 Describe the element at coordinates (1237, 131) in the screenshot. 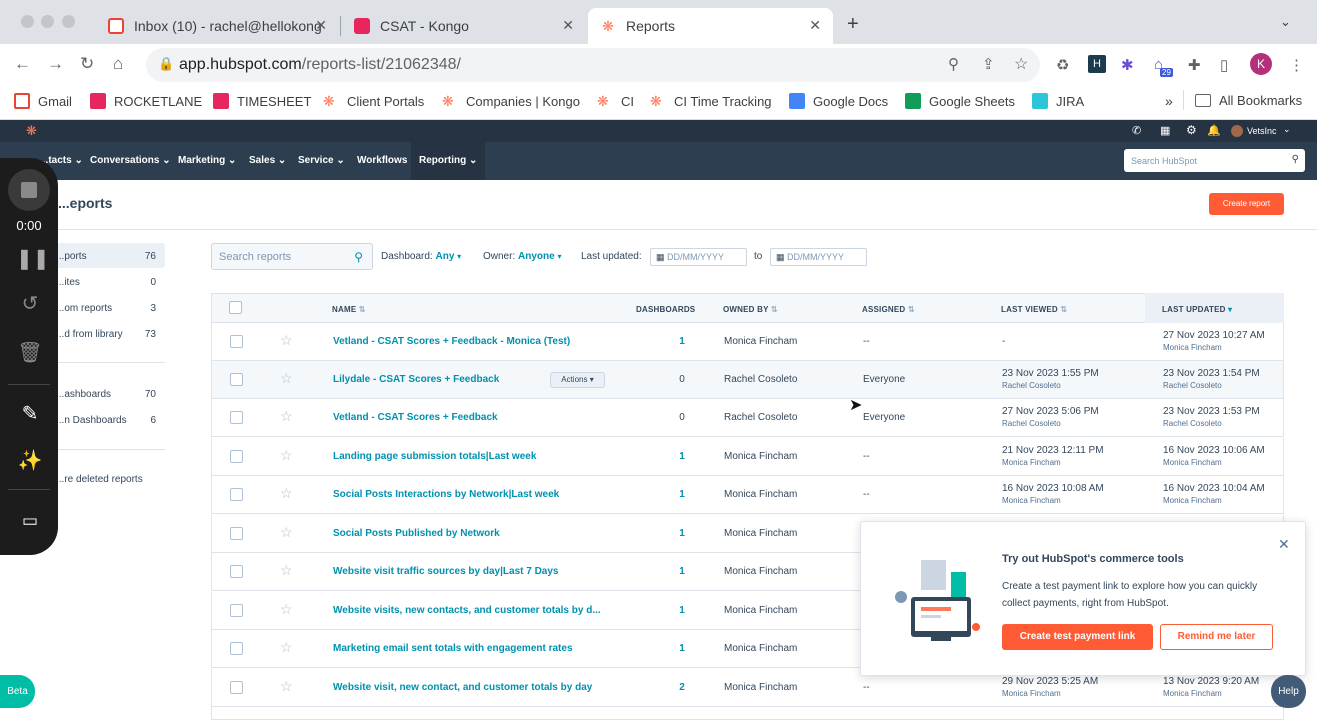

I see `account-avatar` at that location.